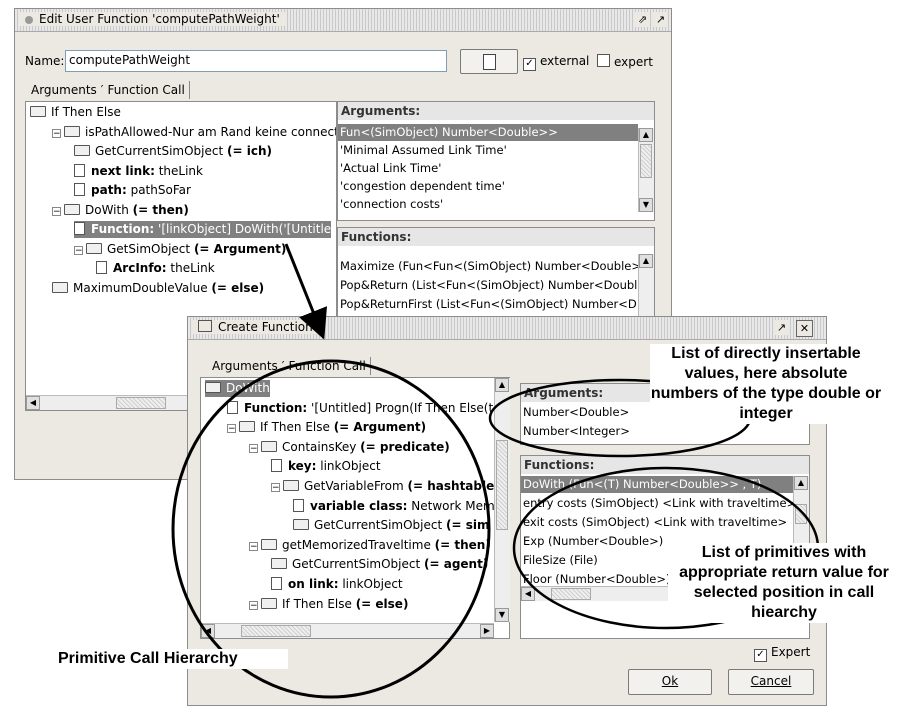 The width and height of the screenshot is (898, 724). I want to click on tree-node-label: DoWith (= then), so click(137, 209).